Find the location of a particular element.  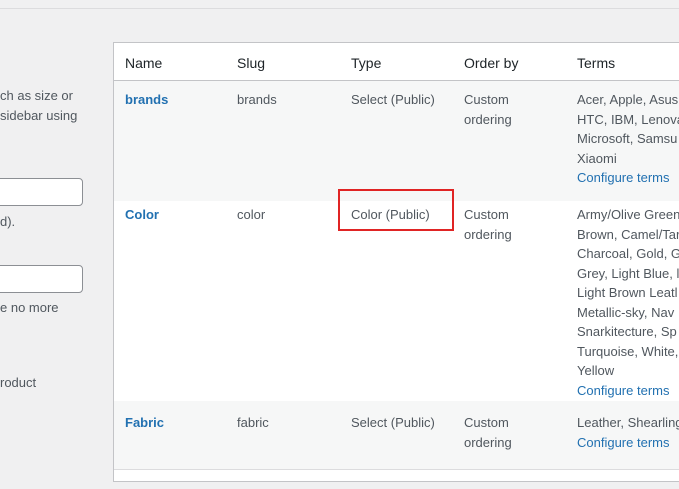

description-text: sidebar using is located at coordinates (39, 115).